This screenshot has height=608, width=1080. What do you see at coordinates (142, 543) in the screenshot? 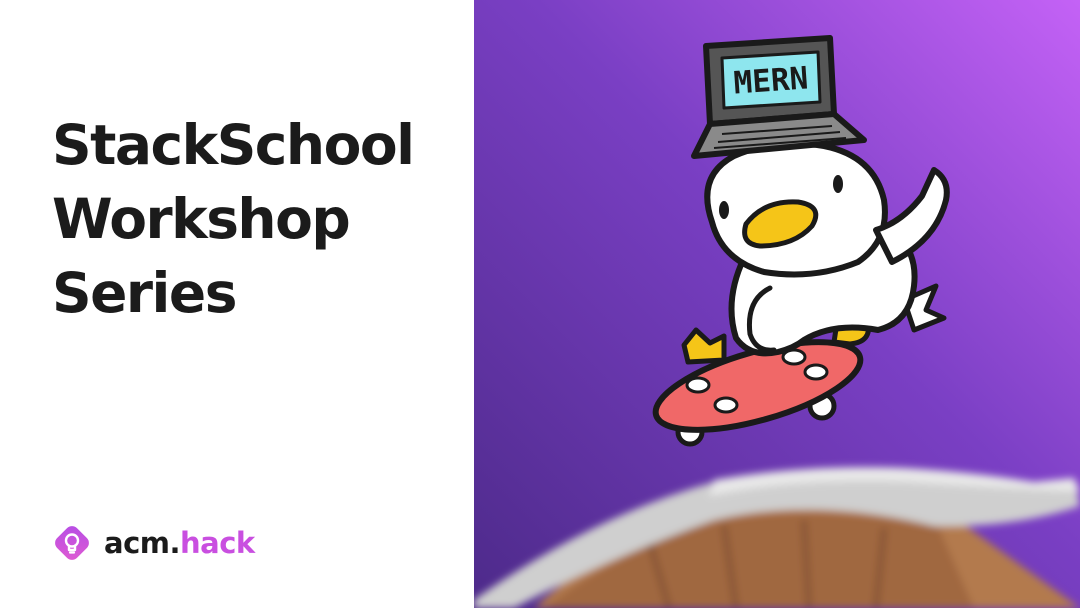
I see `brand-name-part1: acm.` at bounding box center [142, 543].